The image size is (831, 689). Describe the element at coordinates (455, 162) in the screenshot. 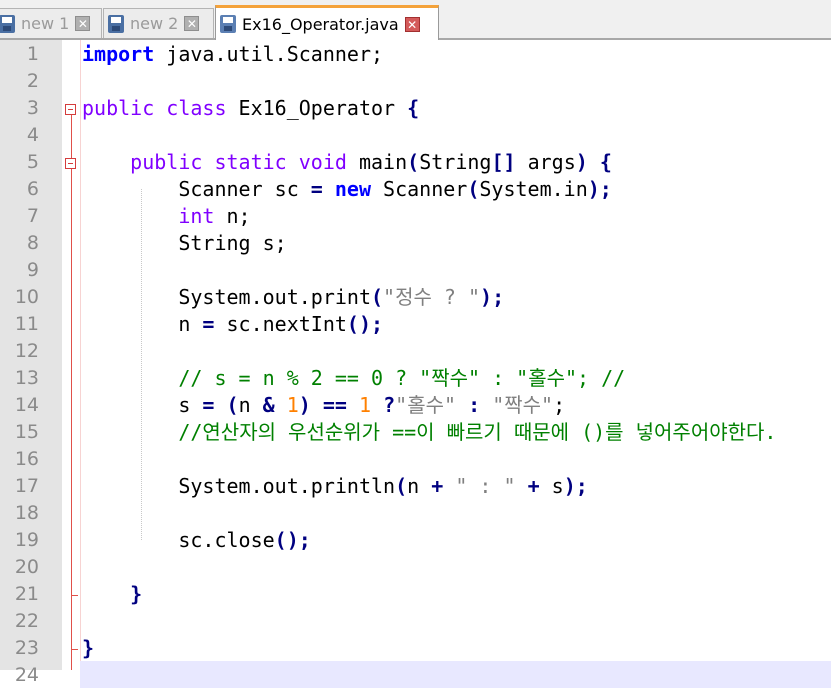

I see `code-token: String` at that location.